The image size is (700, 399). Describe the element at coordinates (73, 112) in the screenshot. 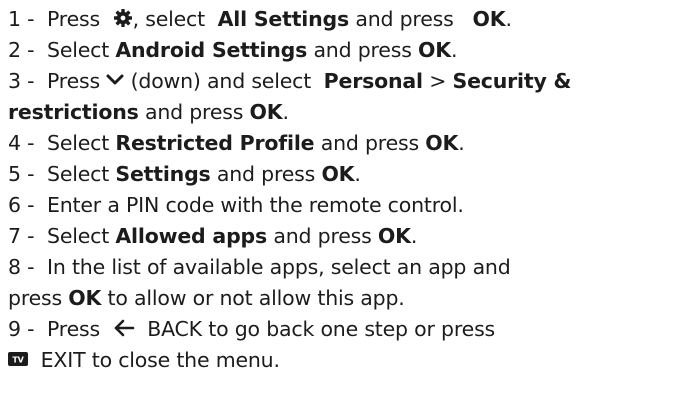

I see `menu-term: restrictions` at that location.